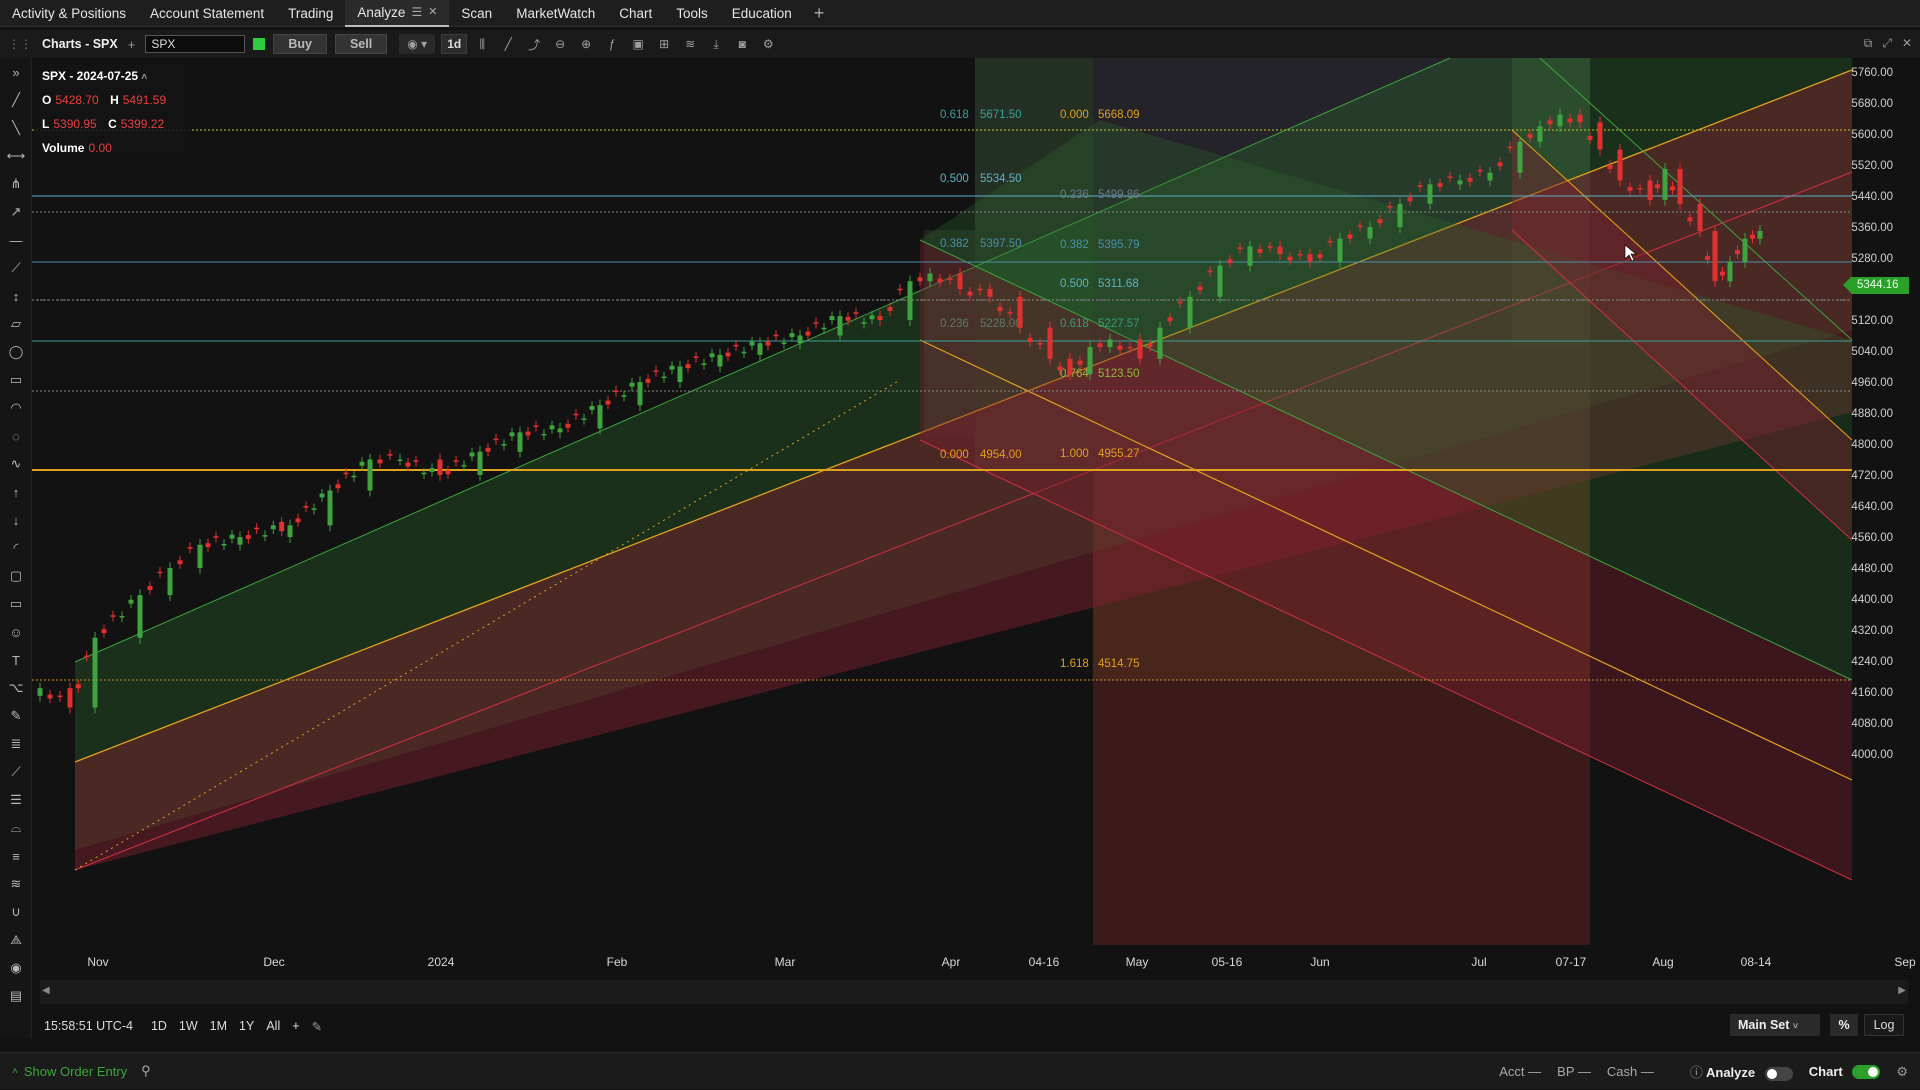  What do you see at coordinates (46, 990) in the screenshot?
I see `scroll-left-icon: ◀` at bounding box center [46, 990].